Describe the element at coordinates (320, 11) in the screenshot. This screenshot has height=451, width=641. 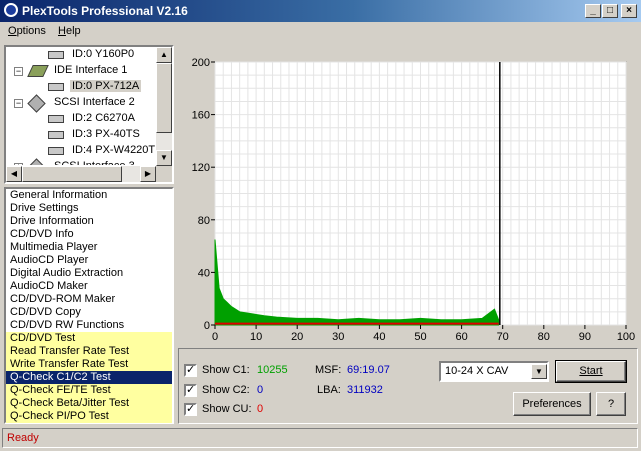
I see `title-bar: PlexTools Professional V2.16 _ □ ×` at that location.